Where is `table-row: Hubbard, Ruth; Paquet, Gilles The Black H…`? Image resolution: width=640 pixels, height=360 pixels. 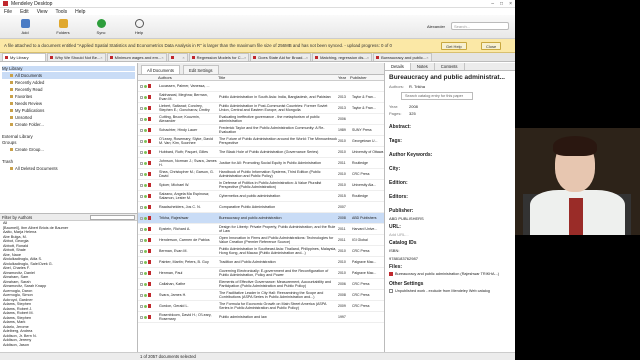 table-row: Hubbard, Ruth; Paquet, Gilles The Black H… is located at coordinates (261, 152).